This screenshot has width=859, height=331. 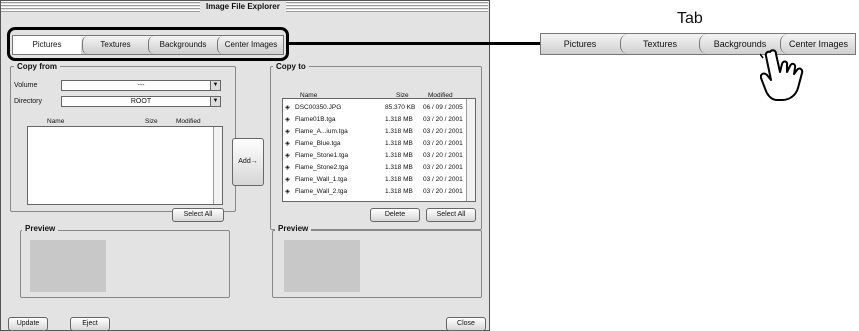 I want to click on close-button: Close, so click(x=466, y=324).